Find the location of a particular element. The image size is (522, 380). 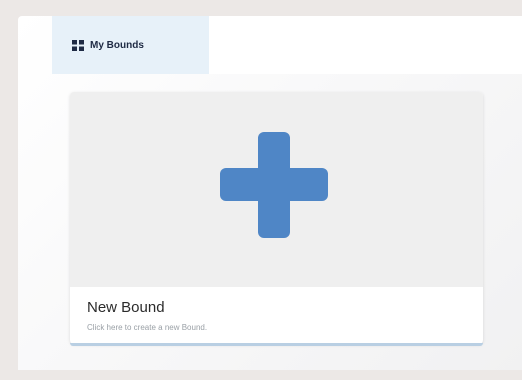

tab-my-bounds: My Bounds is located at coordinates (130, 45).